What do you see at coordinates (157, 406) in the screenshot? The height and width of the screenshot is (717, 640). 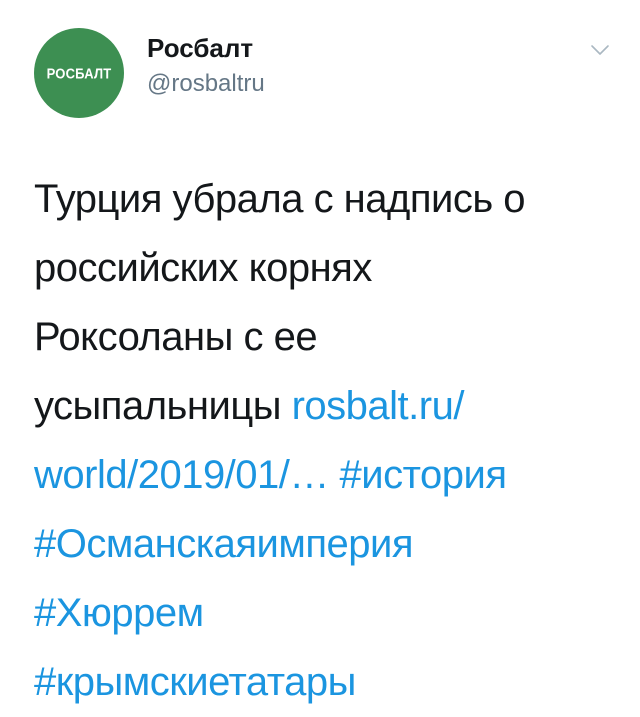 I see `tweet-text-fragment: усыпальницы` at bounding box center [157, 406].